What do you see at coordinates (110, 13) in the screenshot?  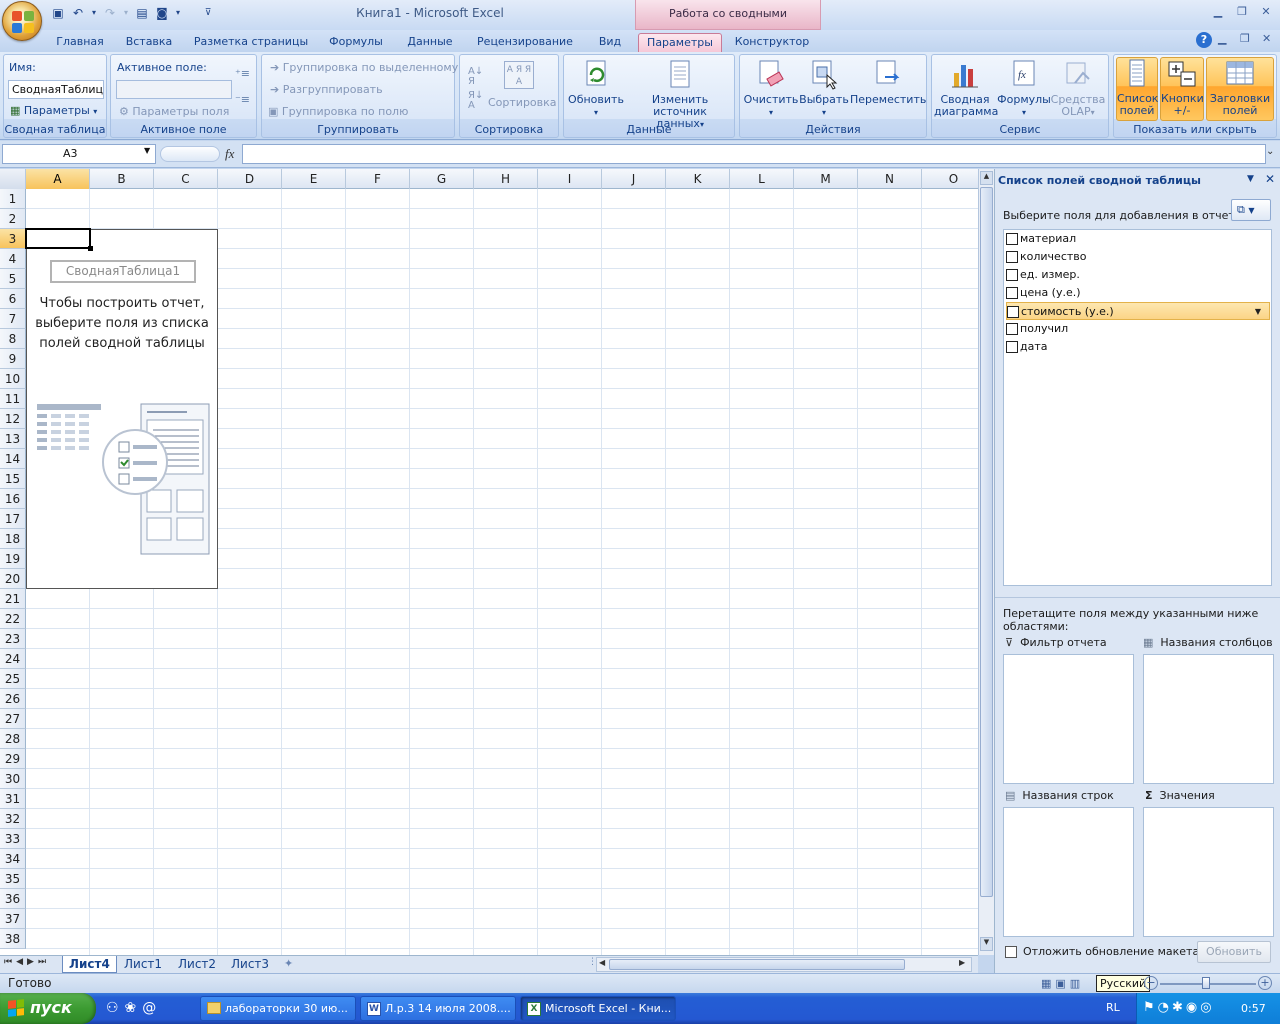 I see `redo-icon: ↷` at bounding box center [110, 13].